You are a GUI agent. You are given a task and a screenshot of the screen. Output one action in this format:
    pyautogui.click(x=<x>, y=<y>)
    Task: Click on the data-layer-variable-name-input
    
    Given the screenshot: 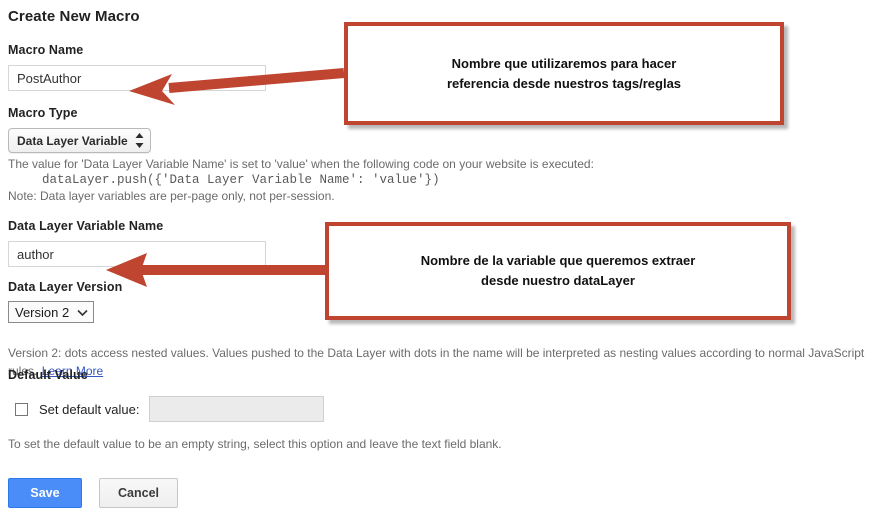 What is the action you would take?
    pyautogui.click(x=137, y=254)
    